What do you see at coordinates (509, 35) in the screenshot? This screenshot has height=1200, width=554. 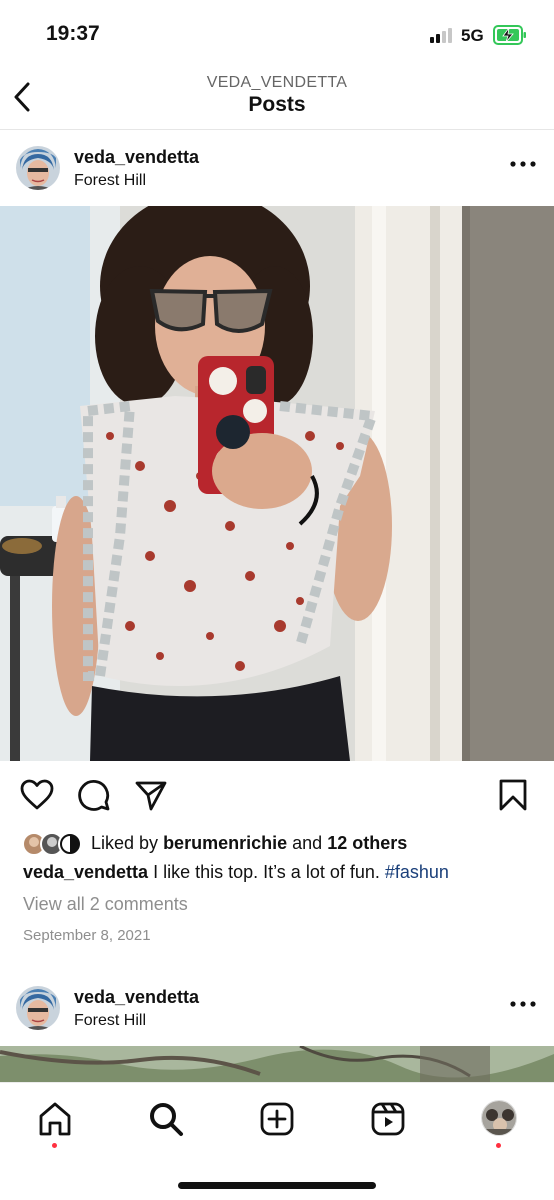 I see `battery-charging-icon` at bounding box center [509, 35].